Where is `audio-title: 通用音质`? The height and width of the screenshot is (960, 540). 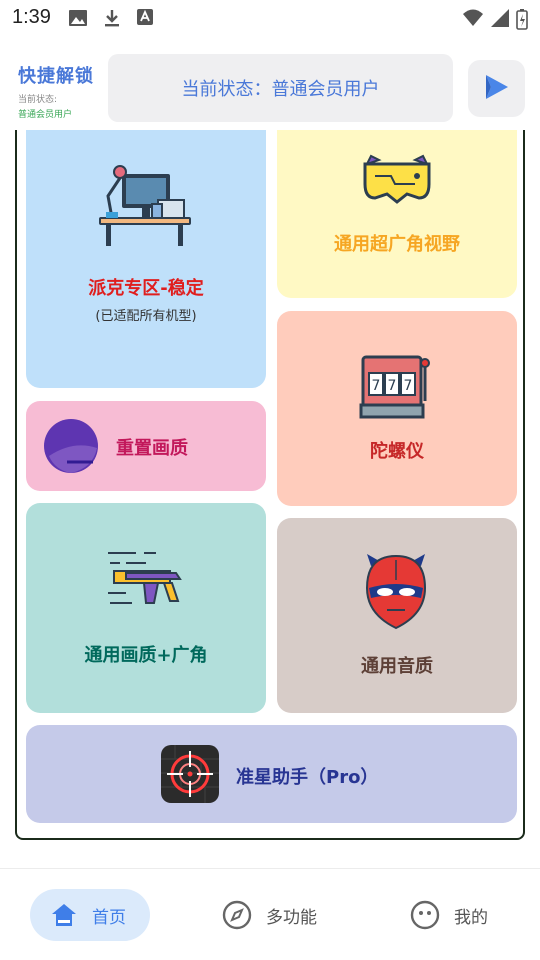 audio-title: 通用音质 is located at coordinates (397, 666).